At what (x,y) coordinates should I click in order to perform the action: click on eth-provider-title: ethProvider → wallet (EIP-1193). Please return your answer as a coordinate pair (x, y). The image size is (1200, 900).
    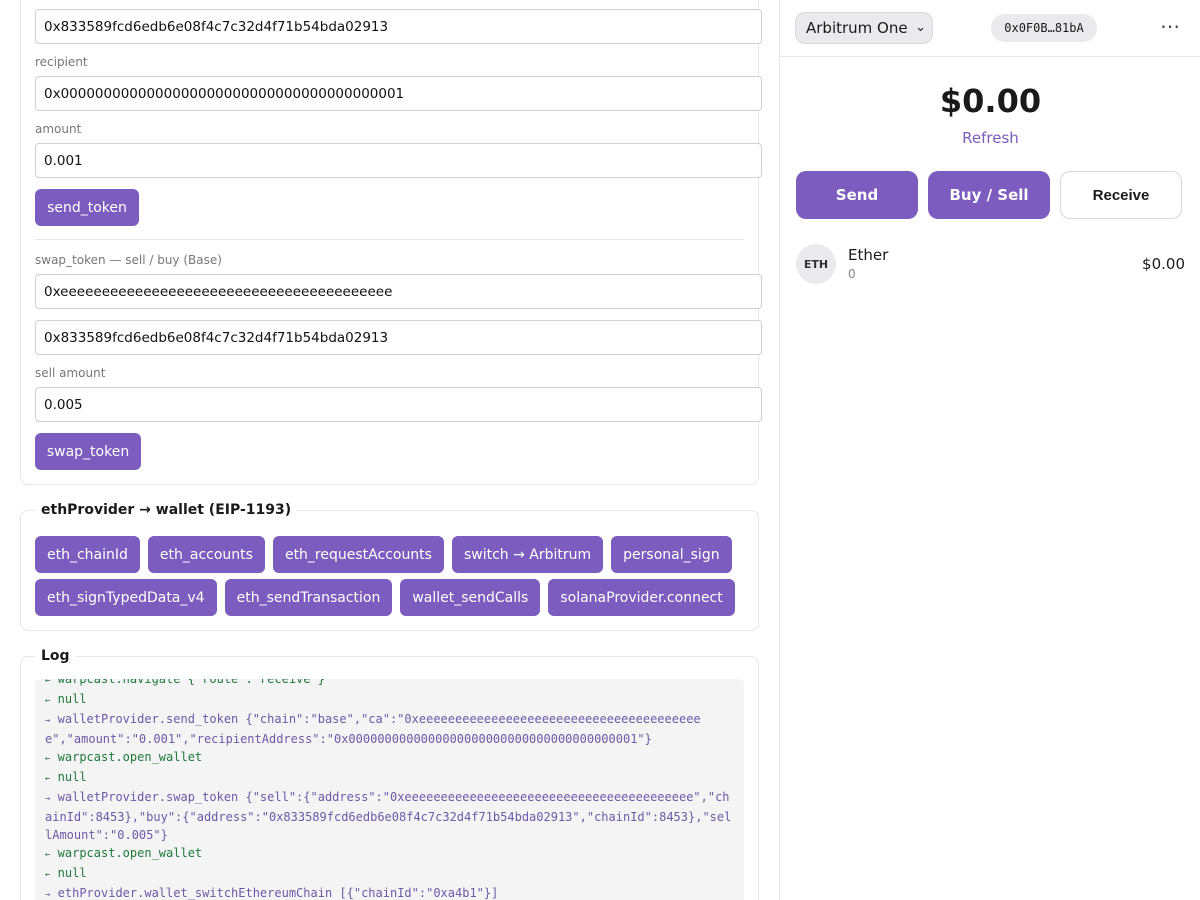
    Looking at the image, I should click on (166, 510).